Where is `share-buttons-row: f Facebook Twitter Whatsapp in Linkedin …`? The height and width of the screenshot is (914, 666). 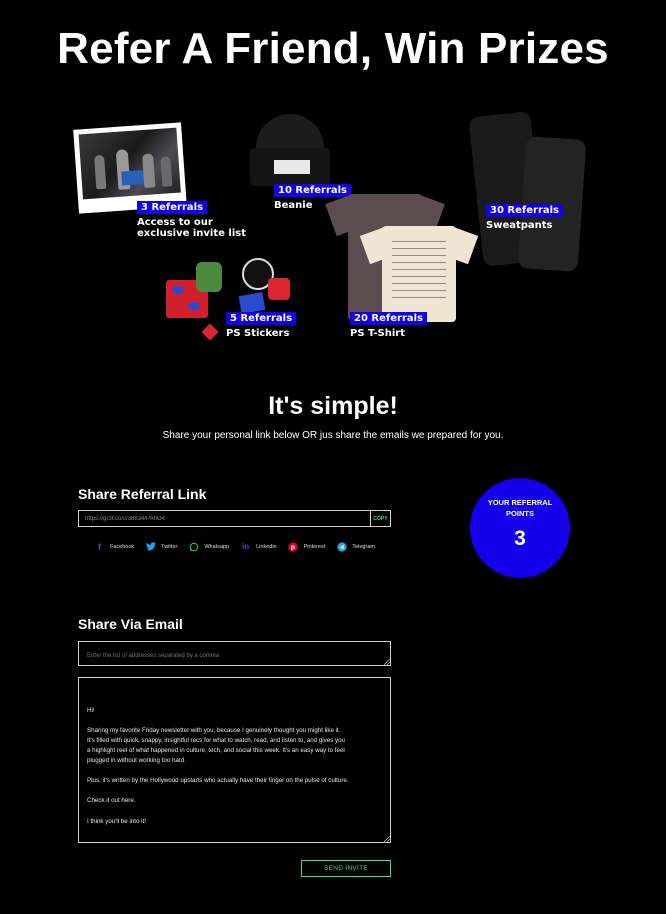 share-buttons-row: f Facebook Twitter Whatsapp in Linkedin … is located at coordinates (240, 546).